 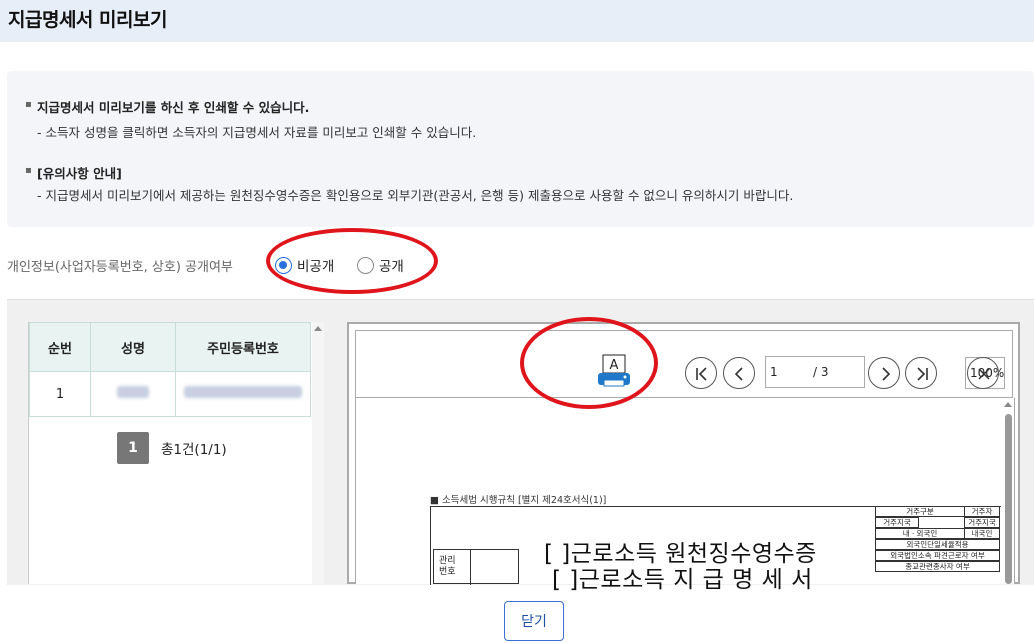 What do you see at coordinates (60, 347) in the screenshot?
I see `col-header-no: 순번` at bounding box center [60, 347].